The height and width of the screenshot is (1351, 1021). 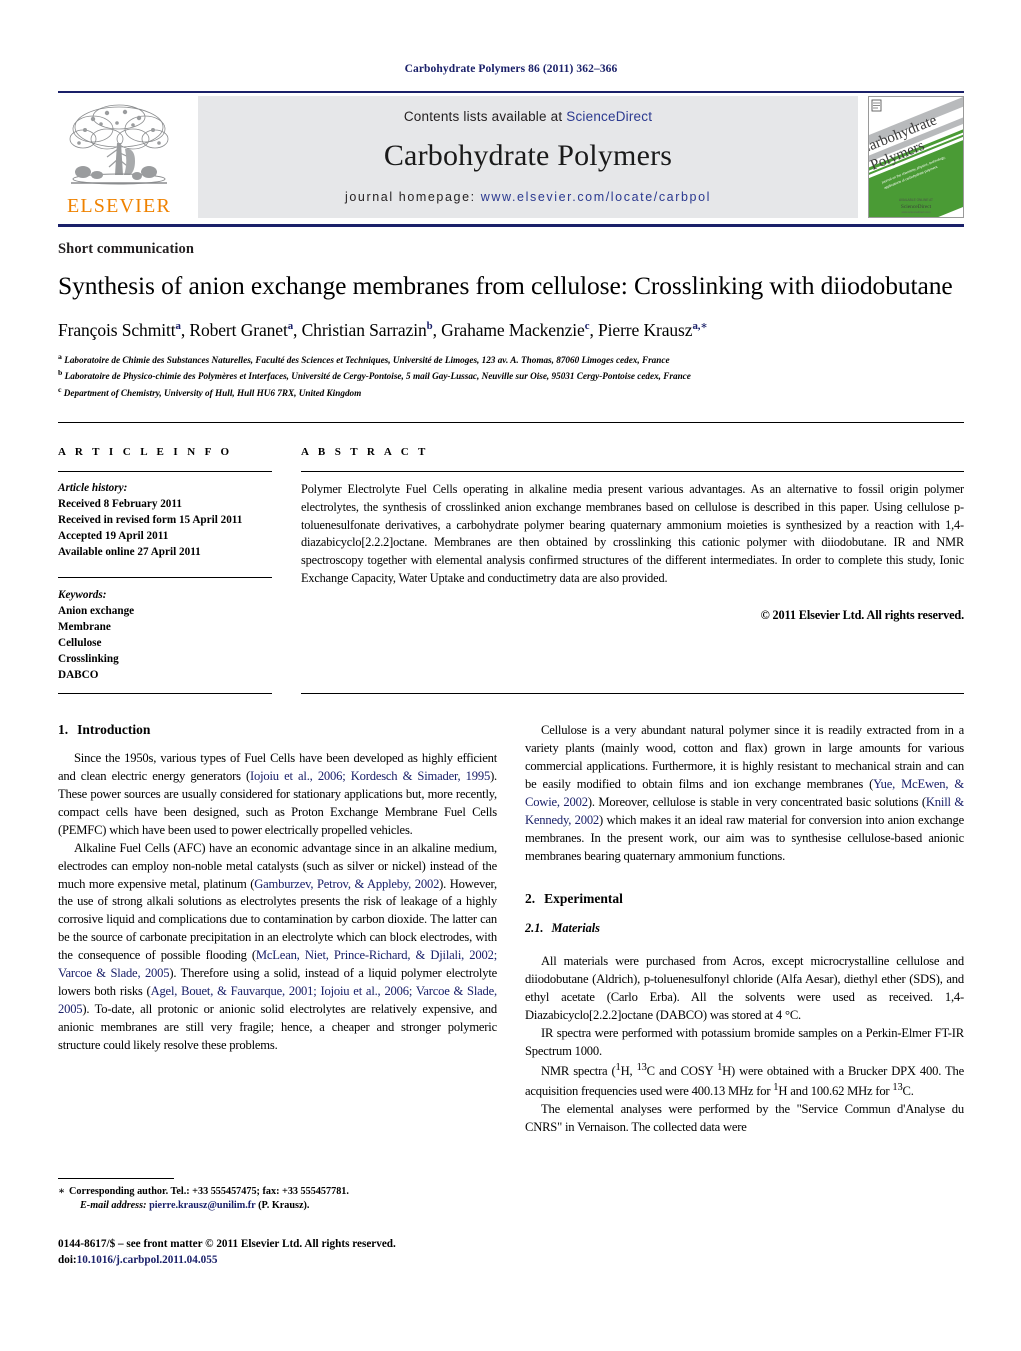 What do you see at coordinates (583, 899) in the screenshot?
I see `section-title-2: Experimental` at bounding box center [583, 899].